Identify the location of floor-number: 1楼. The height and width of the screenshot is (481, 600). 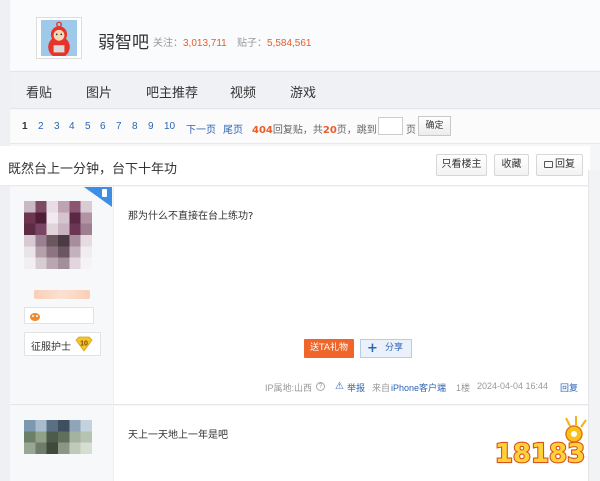
(463, 388).